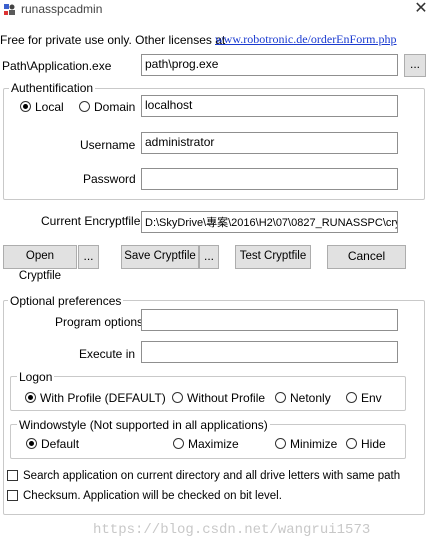 The height and width of the screenshot is (551, 435). I want to click on path-label: Path\Application.exe, so click(57, 66).